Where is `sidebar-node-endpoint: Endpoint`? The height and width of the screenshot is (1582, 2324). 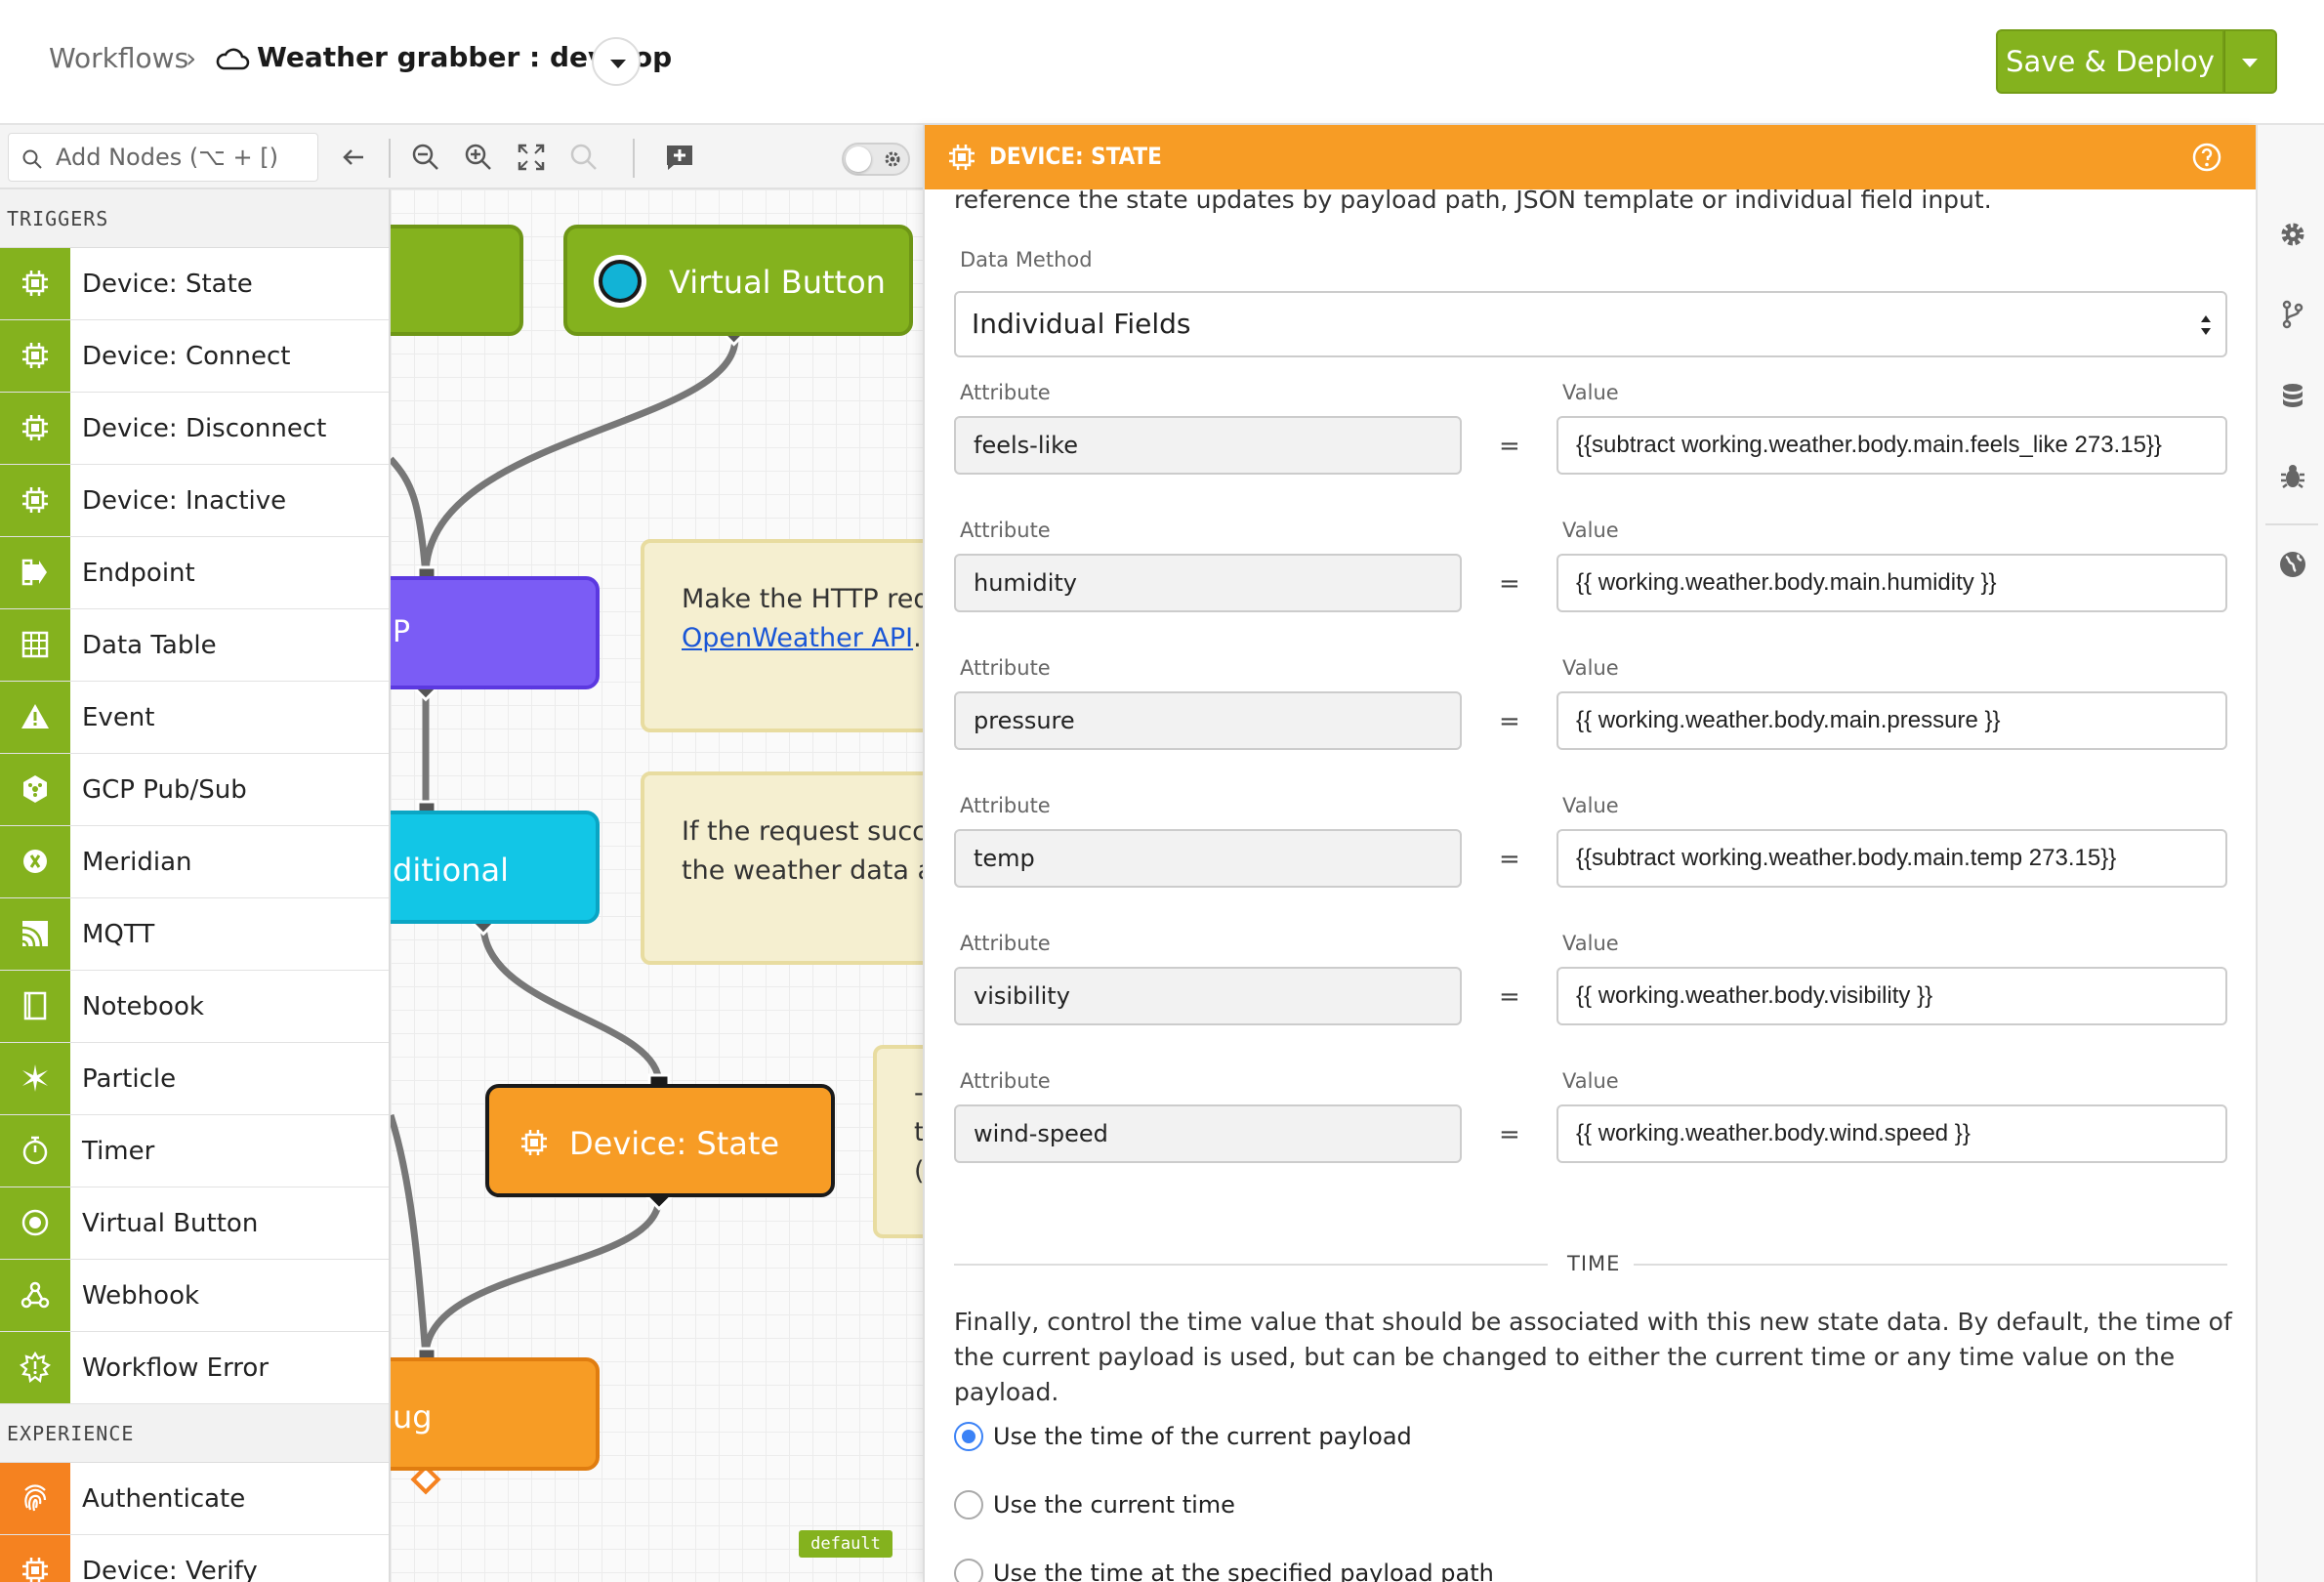
sidebar-node-endpoint: Endpoint is located at coordinates (195, 573).